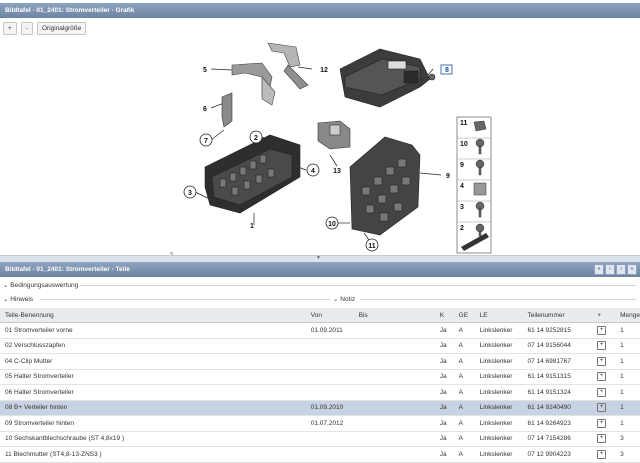 The image size is (640, 463). I want to click on callout-11: 11, so click(372, 246).